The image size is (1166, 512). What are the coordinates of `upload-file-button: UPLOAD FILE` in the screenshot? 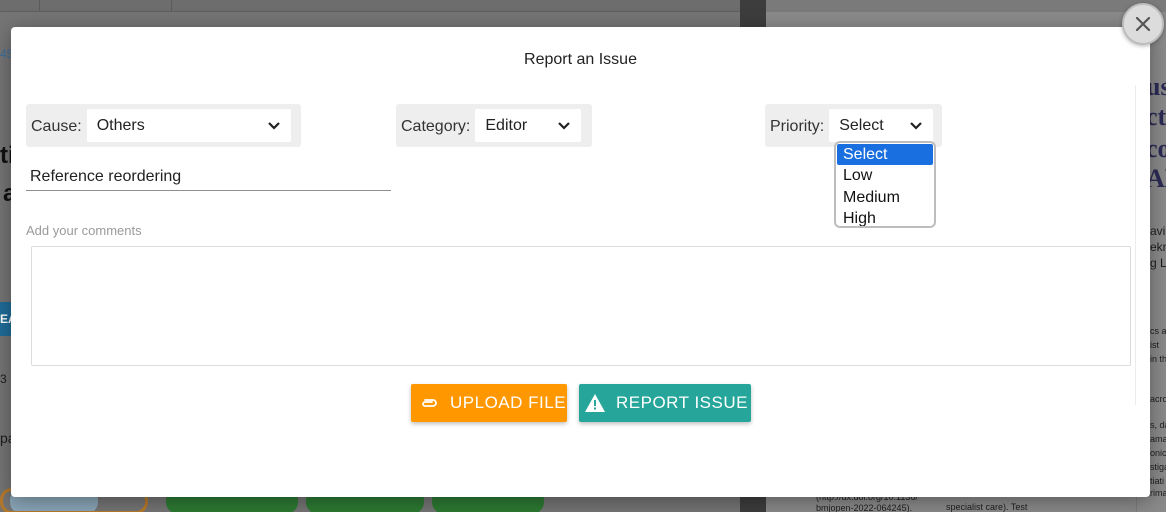 It's located at (489, 403).